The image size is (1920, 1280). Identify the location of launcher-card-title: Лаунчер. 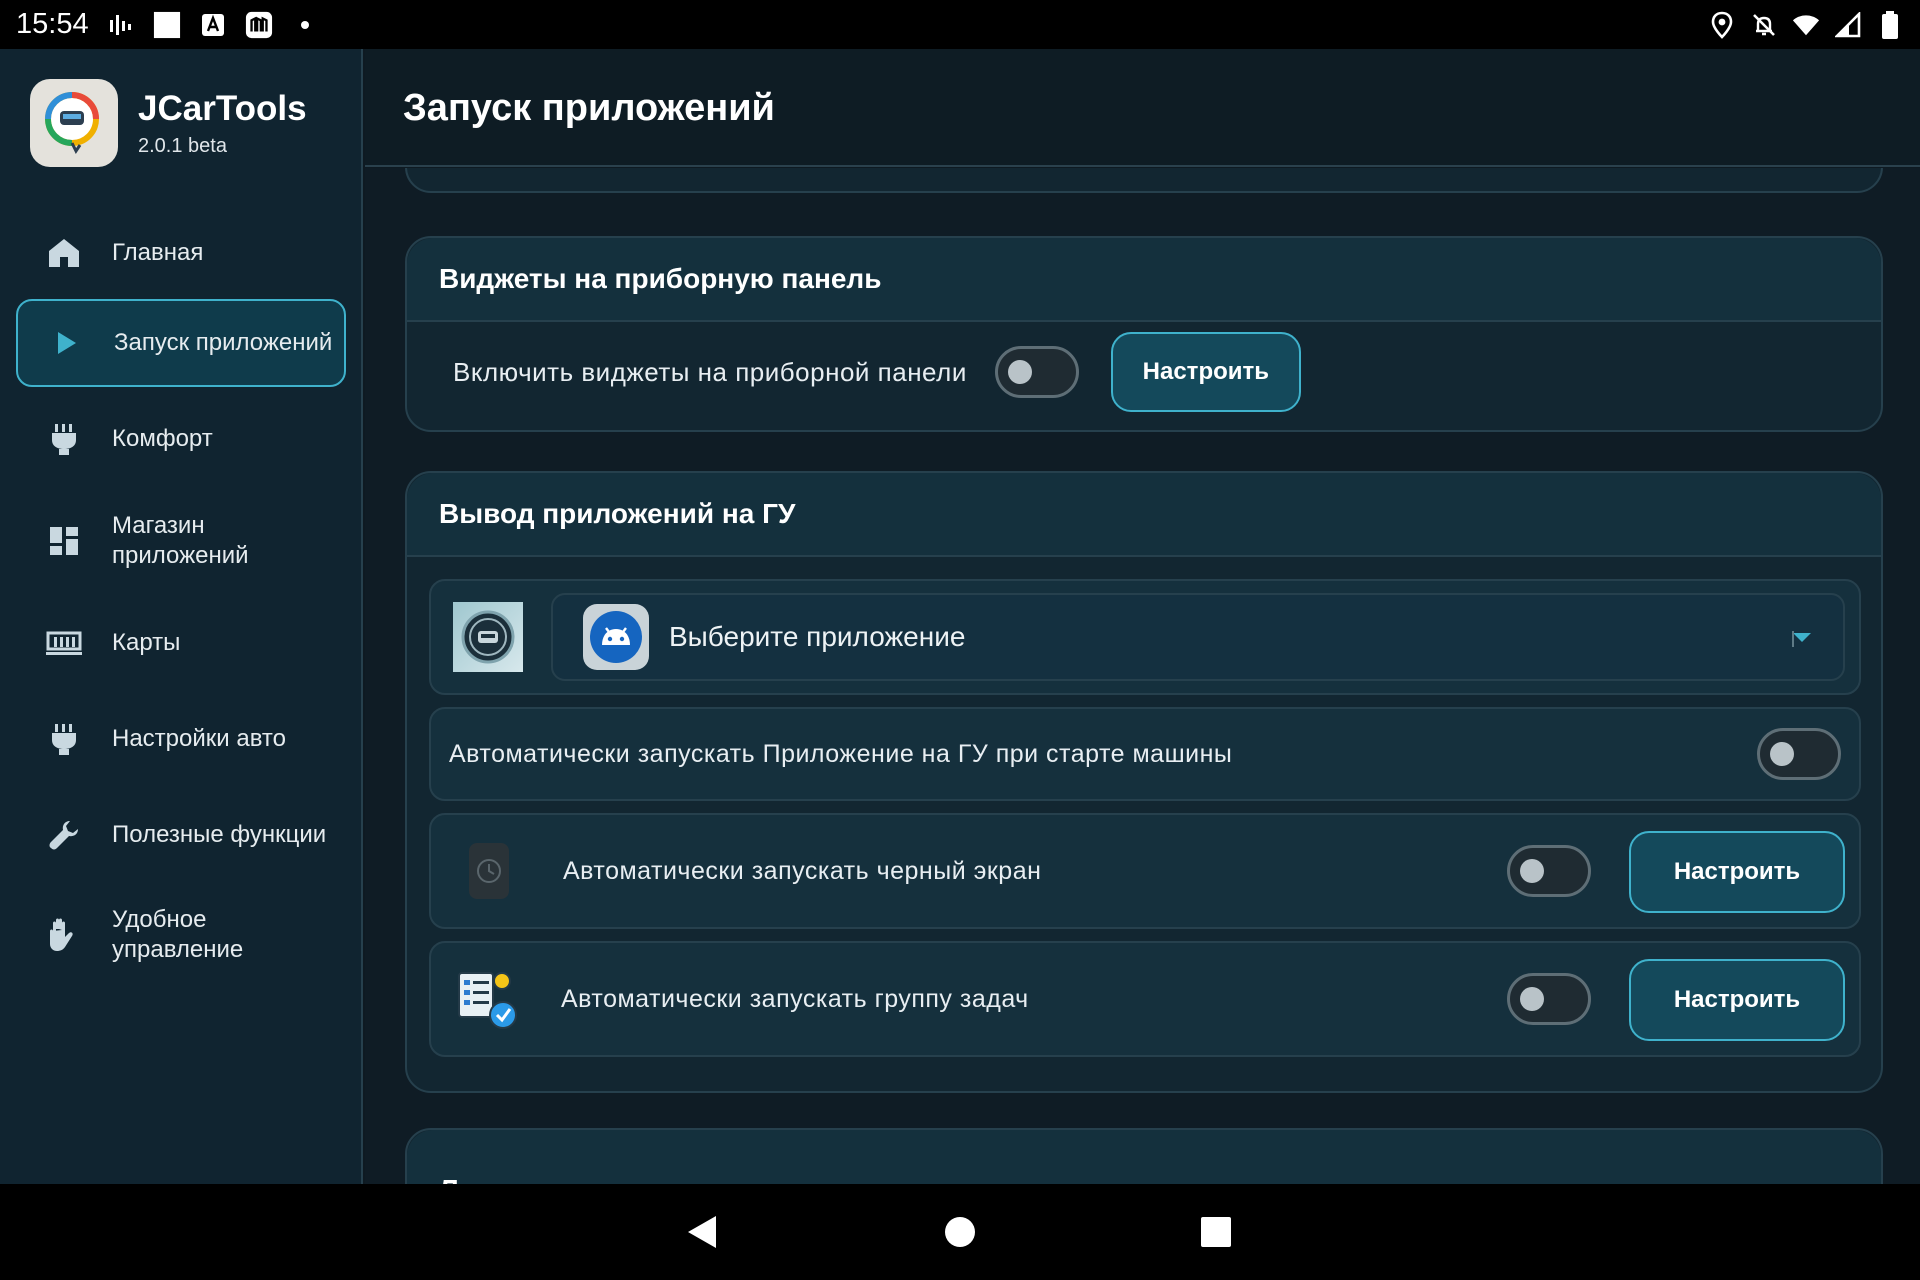
(1144, 1157).